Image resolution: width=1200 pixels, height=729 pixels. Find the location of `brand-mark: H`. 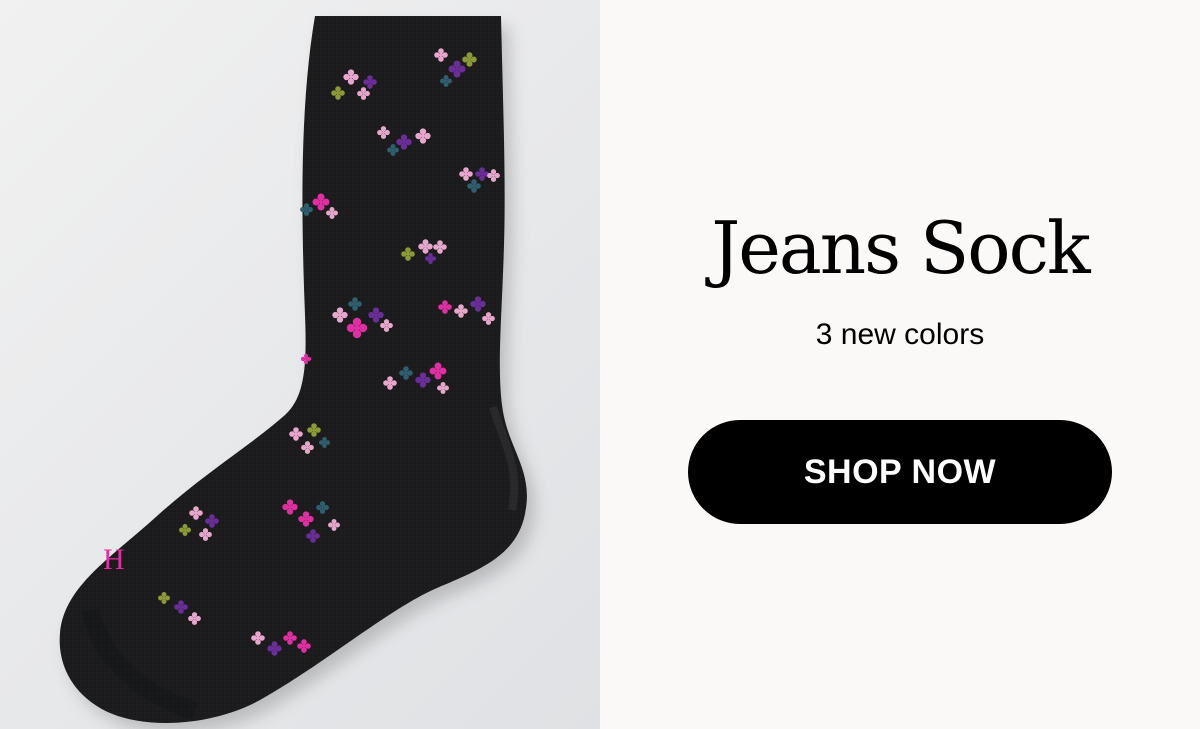

brand-mark: H is located at coordinates (114, 559).